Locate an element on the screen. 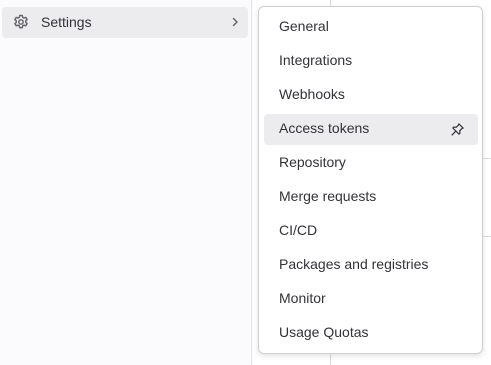 The image size is (491, 365). menu-item-label: Access tokens is located at coordinates (324, 128).